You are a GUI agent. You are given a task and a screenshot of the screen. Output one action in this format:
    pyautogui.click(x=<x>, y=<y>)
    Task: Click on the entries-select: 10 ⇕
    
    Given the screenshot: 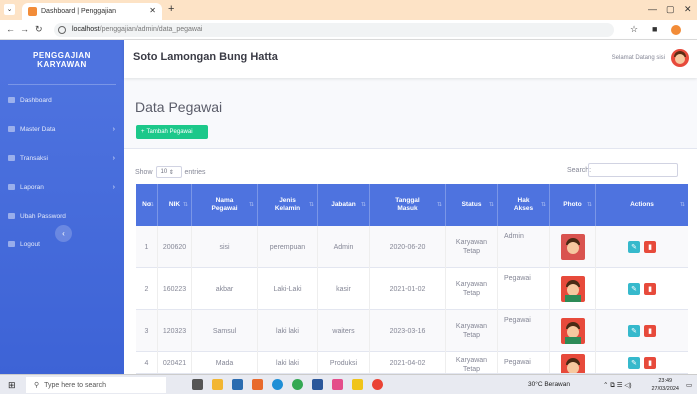 What is the action you would take?
    pyautogui.click(x=168, y=172)
    